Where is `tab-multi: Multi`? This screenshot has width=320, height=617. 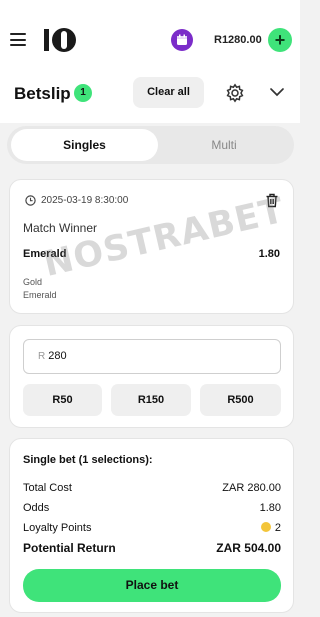
tab-multi: Multi is located at coordinates (224, 145).